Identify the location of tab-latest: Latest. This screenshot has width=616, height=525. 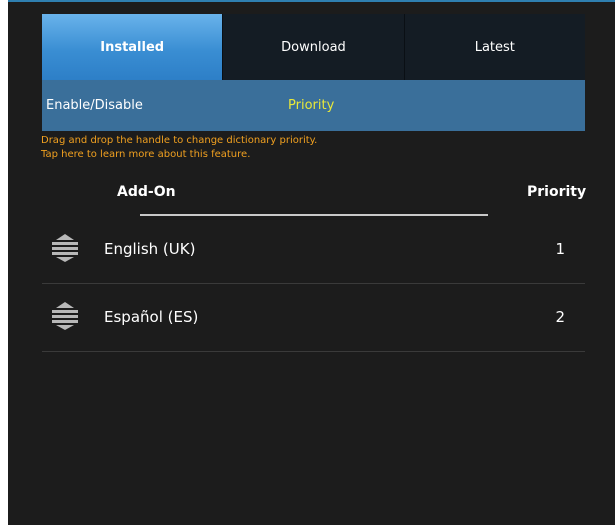
(494, 47).